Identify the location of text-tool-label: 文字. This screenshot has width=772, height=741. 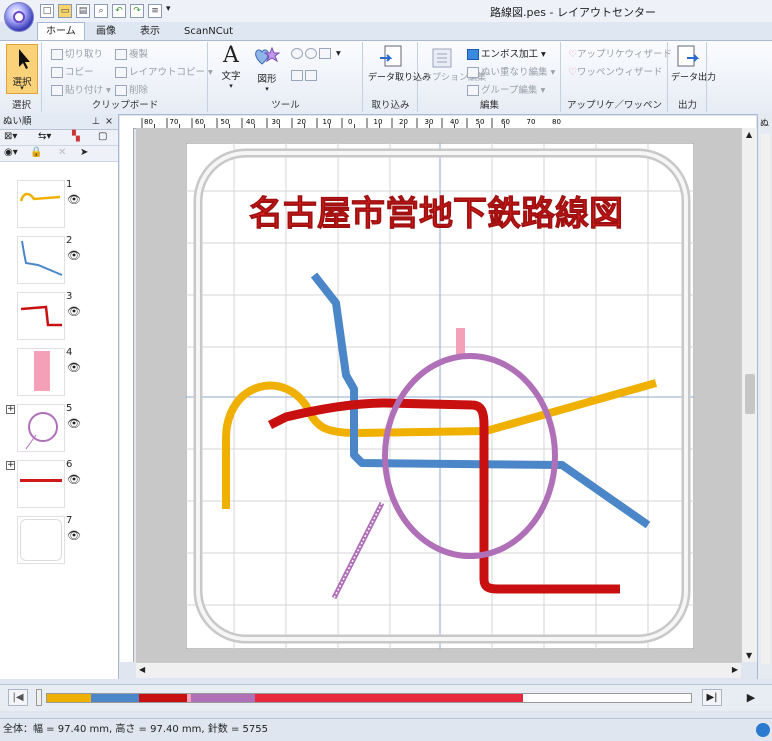
(231, 76).